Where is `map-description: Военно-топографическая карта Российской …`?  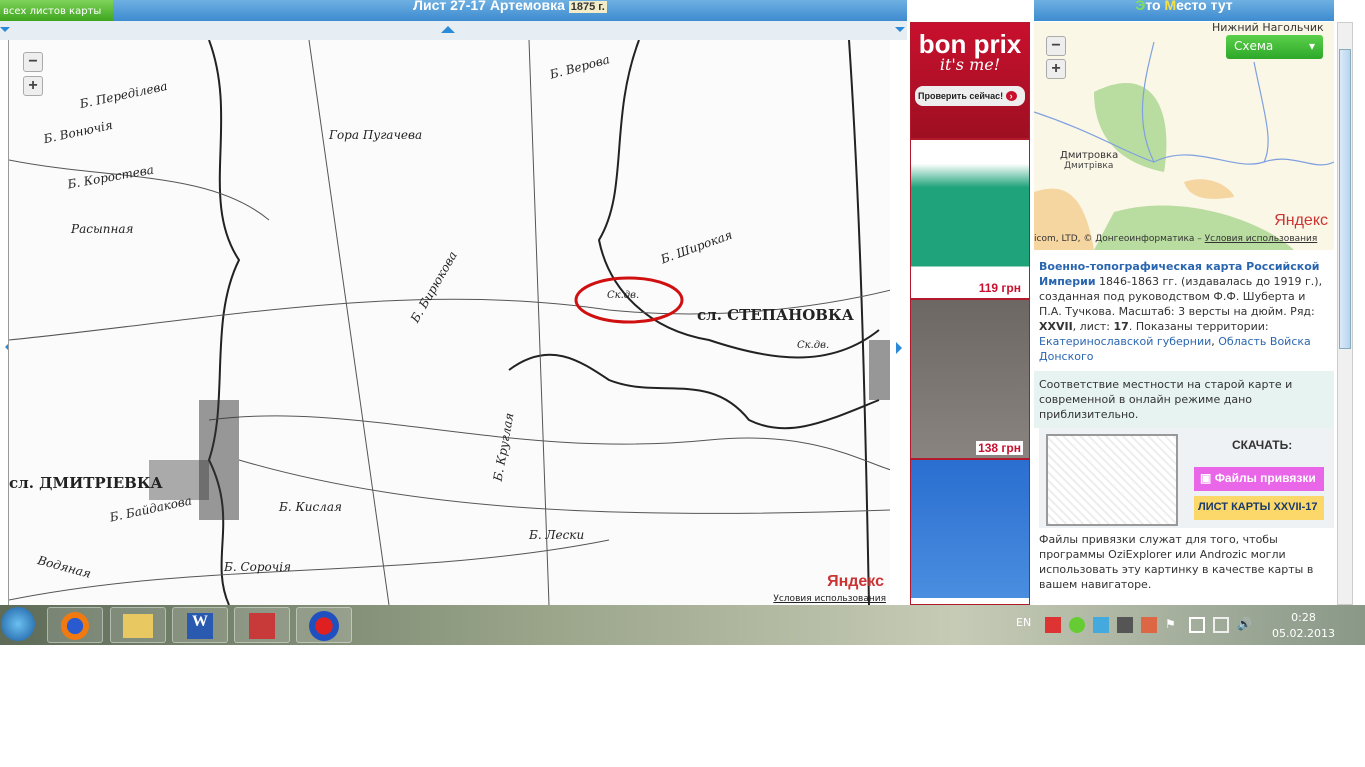
map-description: Военно-топографическая карта Российской … is located at coordinates (1184, 311).